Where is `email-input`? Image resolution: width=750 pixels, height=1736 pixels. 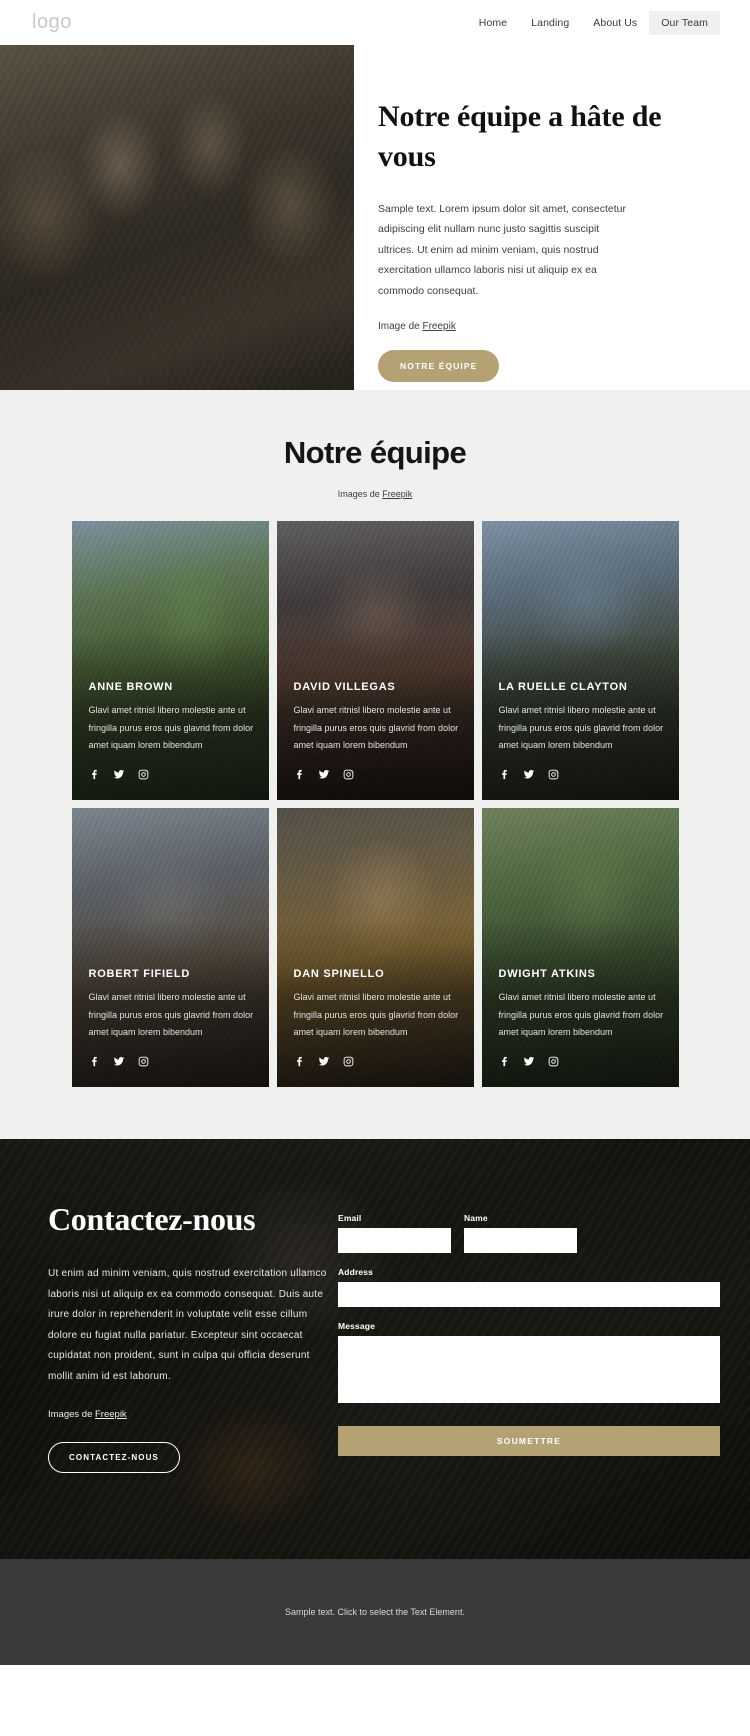
email-input is located at coordinates (394, 1240).